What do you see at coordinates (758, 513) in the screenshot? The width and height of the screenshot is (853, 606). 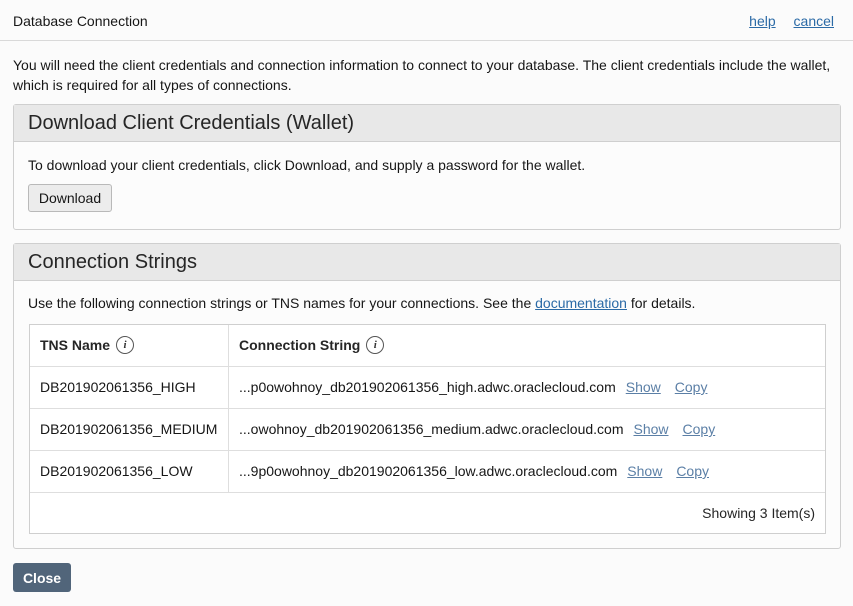 I see `item-count: Showing 3 Item(s)` at bounding box center [758, 513].